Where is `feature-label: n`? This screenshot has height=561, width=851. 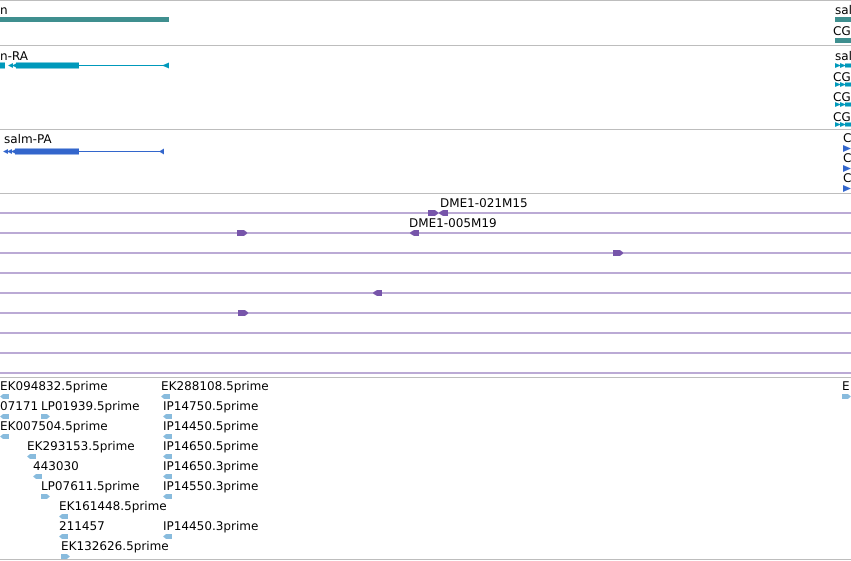 feature-label: n is located at coordinates (4, 10).